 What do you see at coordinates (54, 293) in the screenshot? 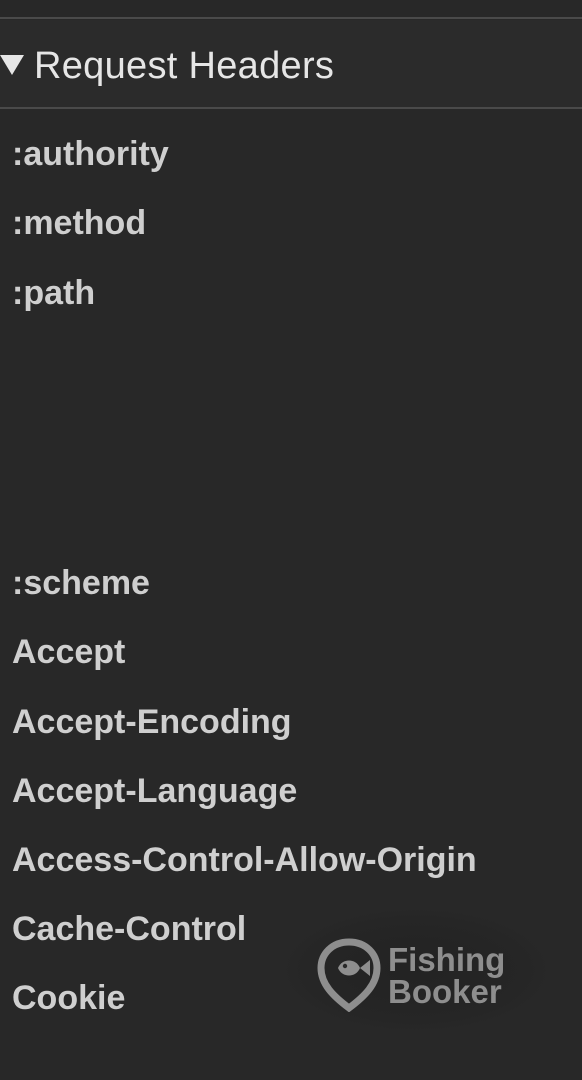
I see `header-name-path: :path` at bounding box center [54, 293].